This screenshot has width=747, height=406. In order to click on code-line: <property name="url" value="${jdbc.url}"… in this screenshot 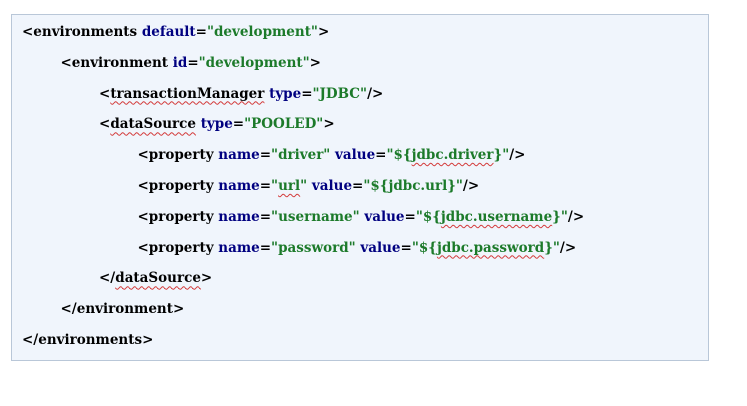, I will do `click(309, 186)`.